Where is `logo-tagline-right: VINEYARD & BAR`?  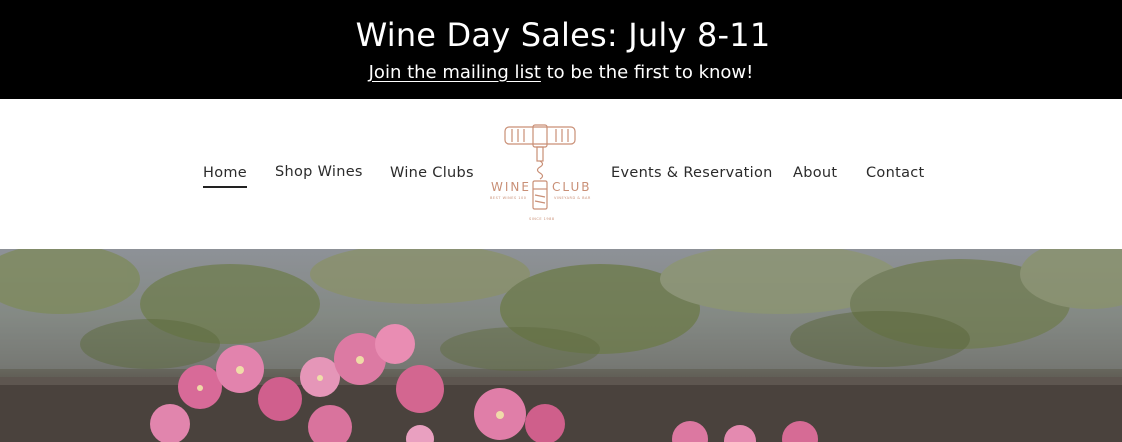 logo-tagline-right: VINEYARD & BAR is located at coordinates (572, 198).